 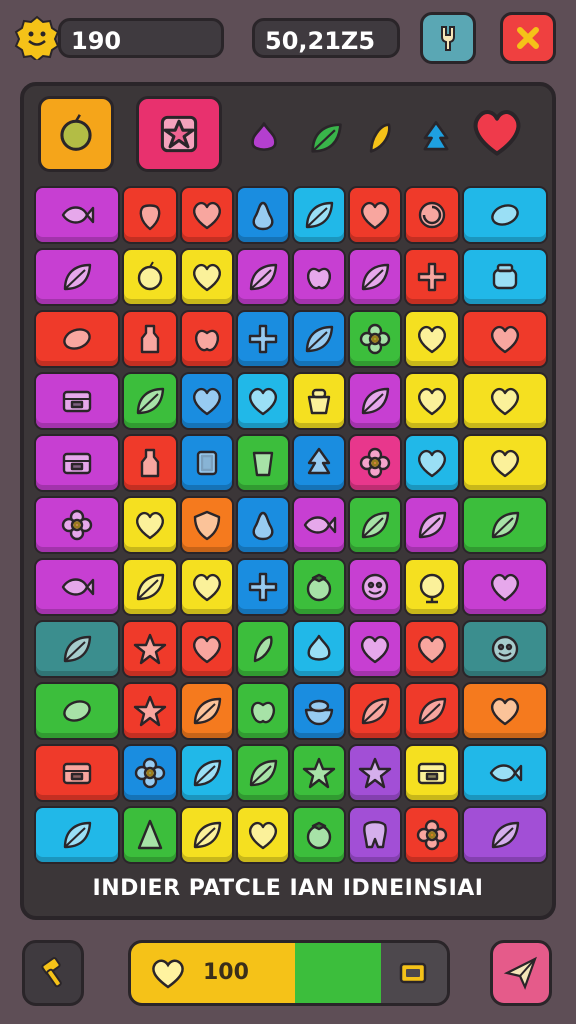 I want to click on blue-tree, so click(x=436, y=138).